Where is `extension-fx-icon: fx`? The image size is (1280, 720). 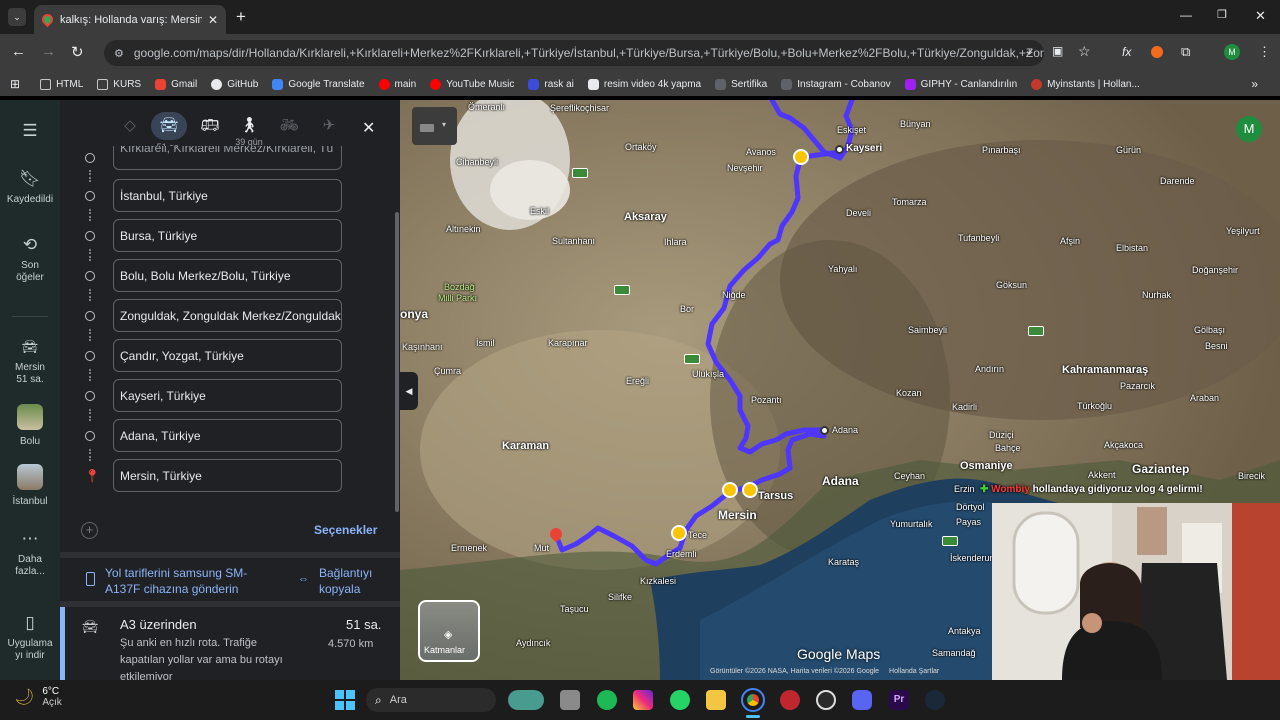
extension-fx-icon: fx is located at coordinates (1126, 52).